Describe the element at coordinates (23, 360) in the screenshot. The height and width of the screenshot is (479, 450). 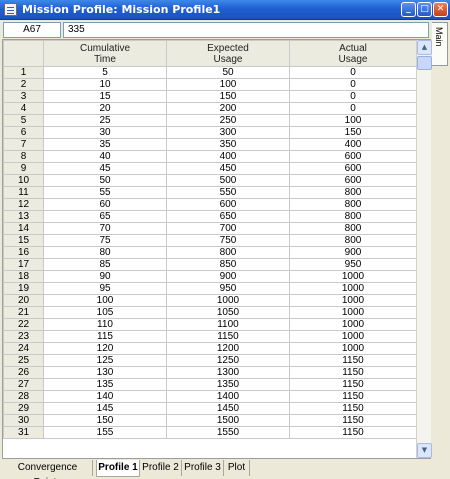
I see `row-header-cell: 25` at that location.